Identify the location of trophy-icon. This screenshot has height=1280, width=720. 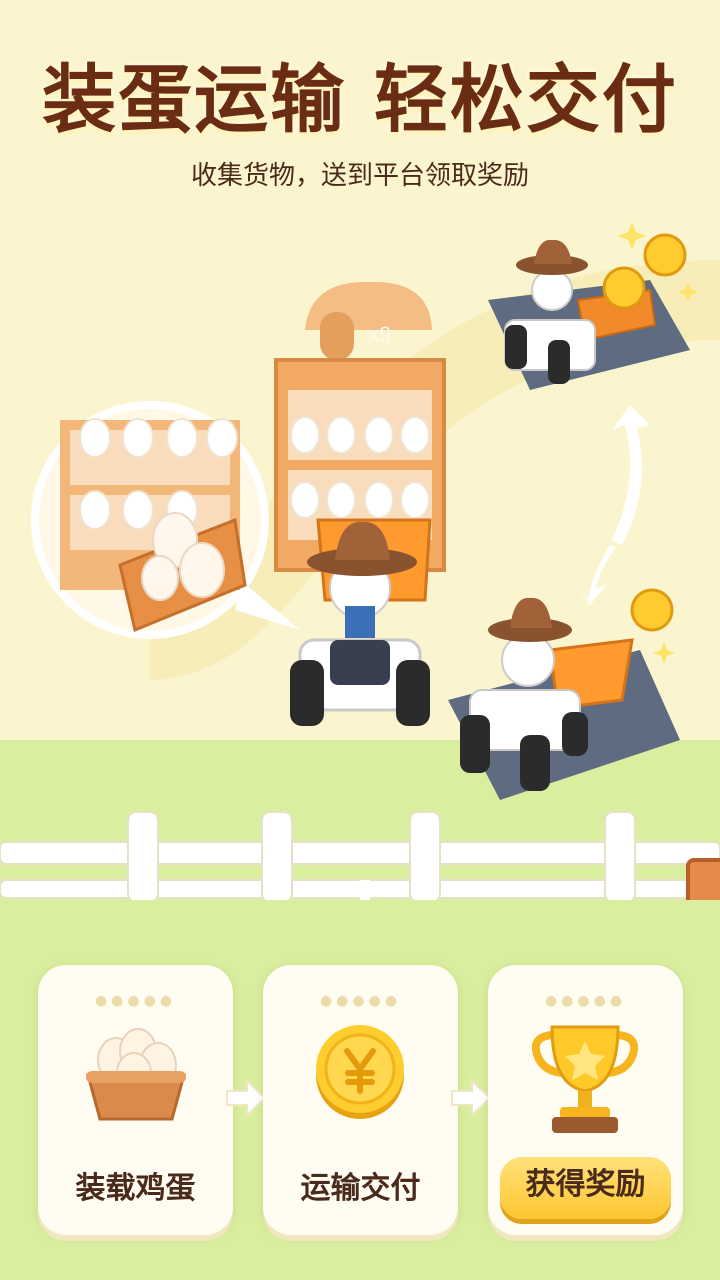
(585, 1079).